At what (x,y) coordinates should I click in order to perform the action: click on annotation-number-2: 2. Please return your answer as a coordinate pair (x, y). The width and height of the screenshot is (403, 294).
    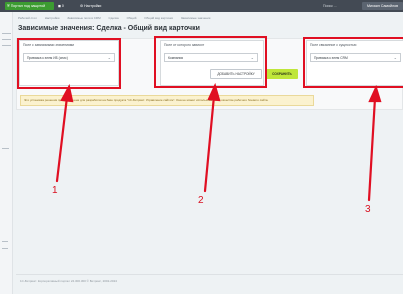
    Looking at the image, I should click on (201, 200).